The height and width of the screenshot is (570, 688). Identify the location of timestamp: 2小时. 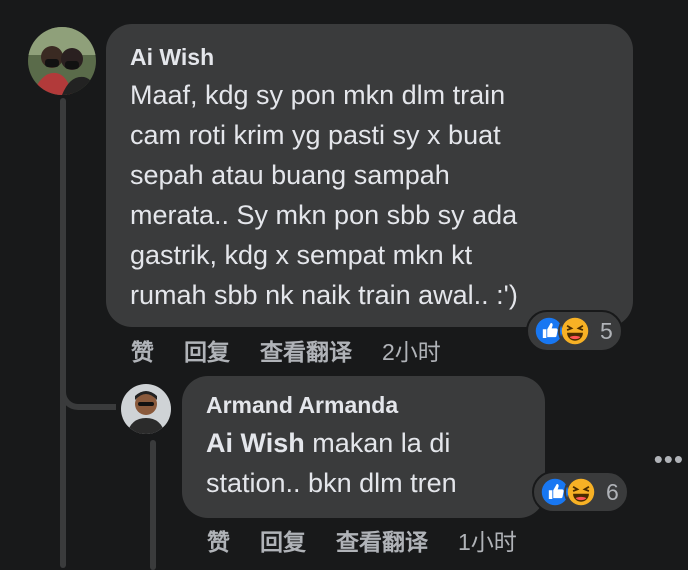
(411, 350).